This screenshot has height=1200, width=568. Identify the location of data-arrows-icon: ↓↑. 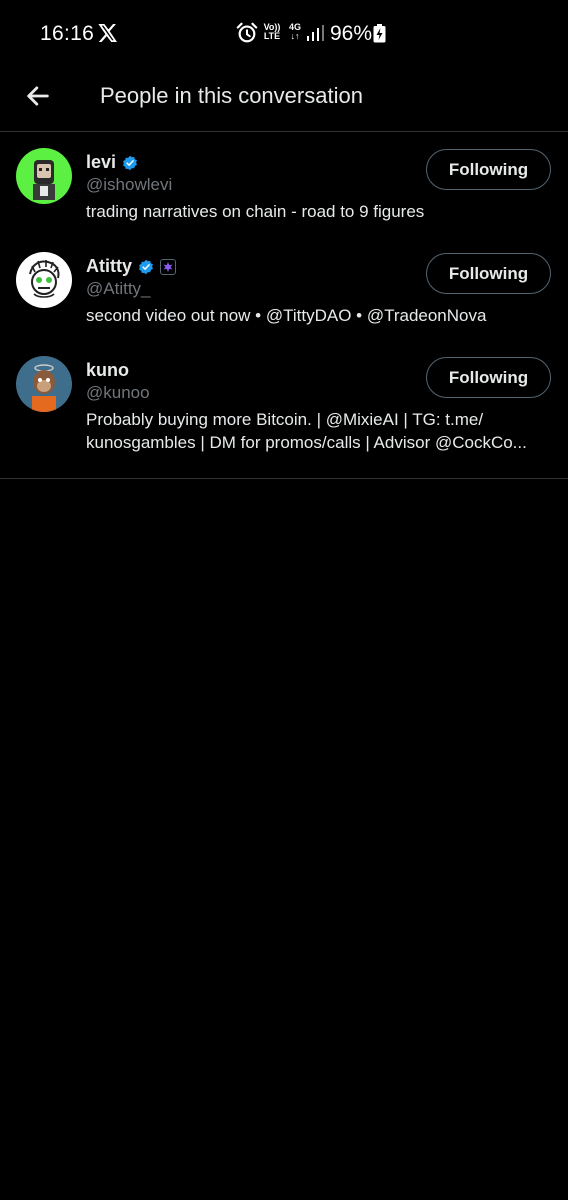
(295, 36).